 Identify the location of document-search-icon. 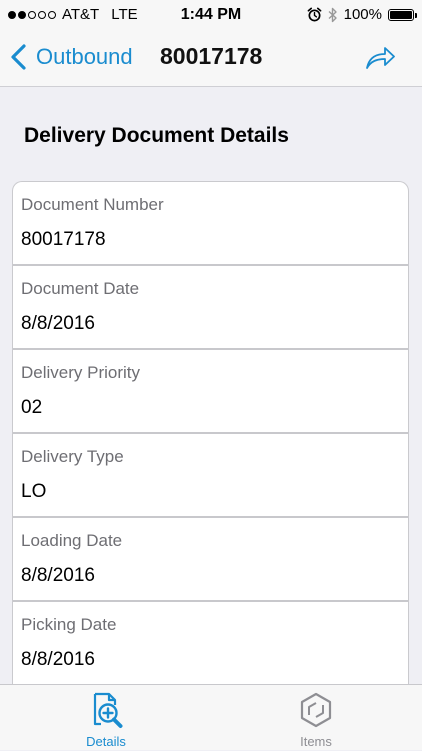
(108, 710).